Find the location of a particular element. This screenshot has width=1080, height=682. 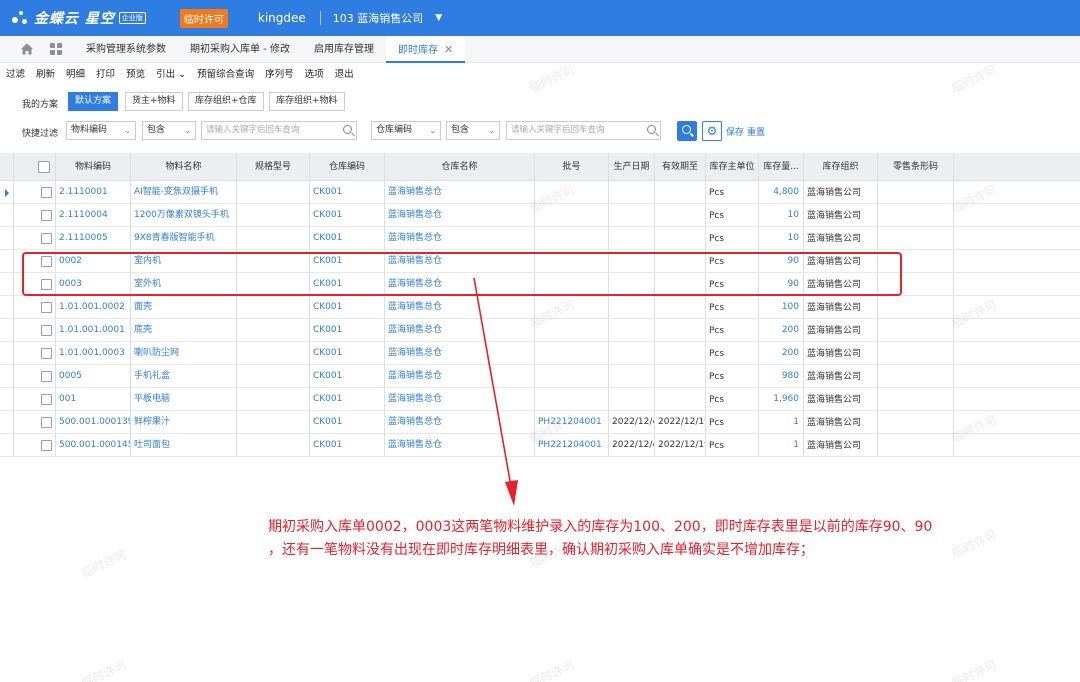

reset-link: 重置 is located at coordinates (756, 131).